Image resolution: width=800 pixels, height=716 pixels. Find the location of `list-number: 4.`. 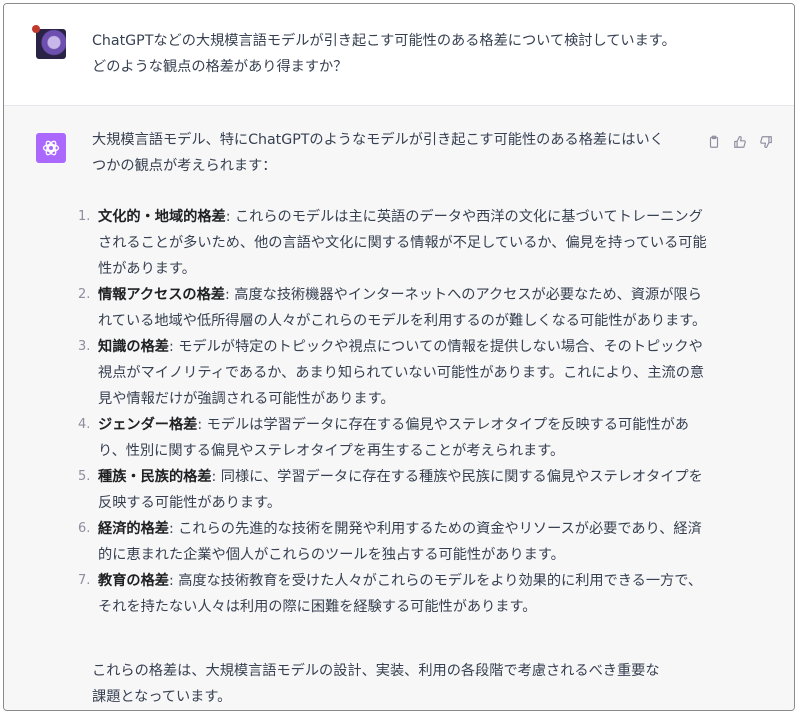

list-number: 4. is located at coordinates (84, 424).